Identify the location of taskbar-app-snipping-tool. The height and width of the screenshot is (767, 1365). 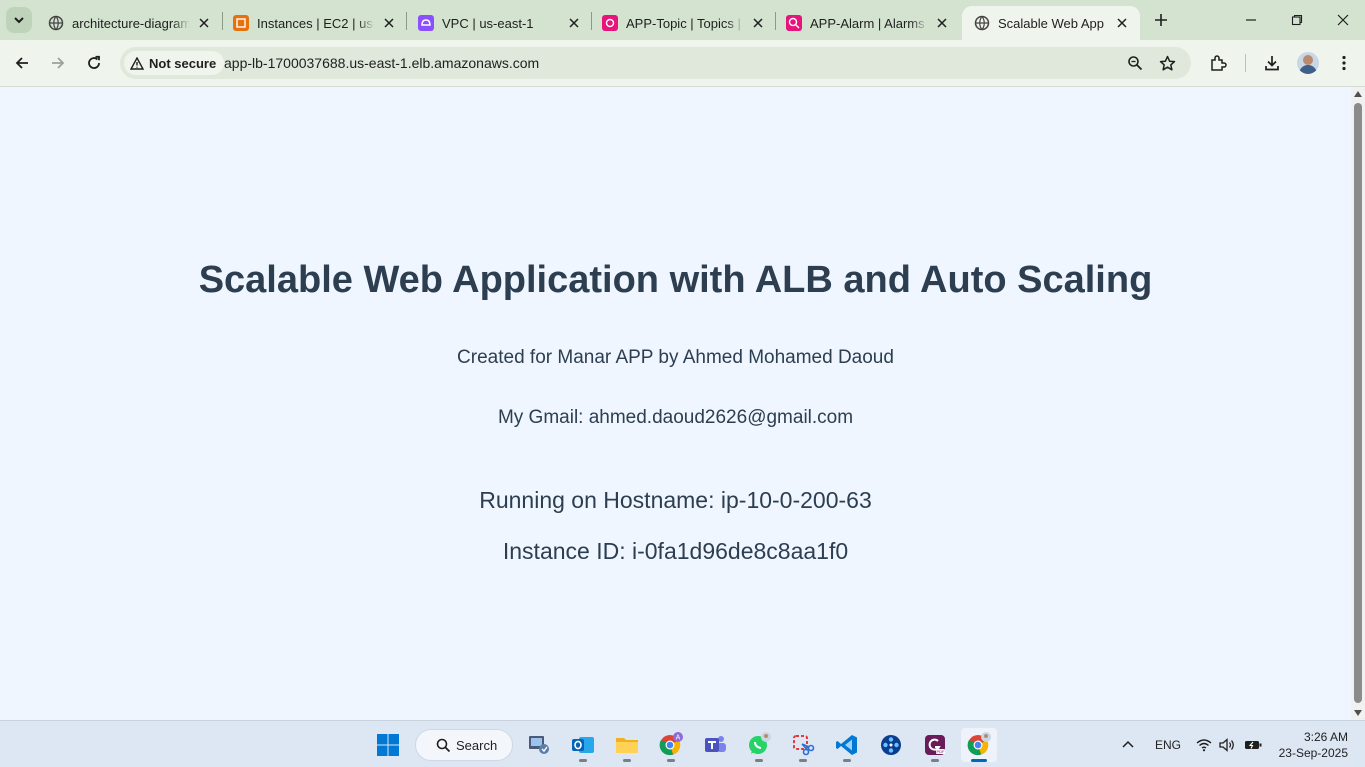
(803, 745).